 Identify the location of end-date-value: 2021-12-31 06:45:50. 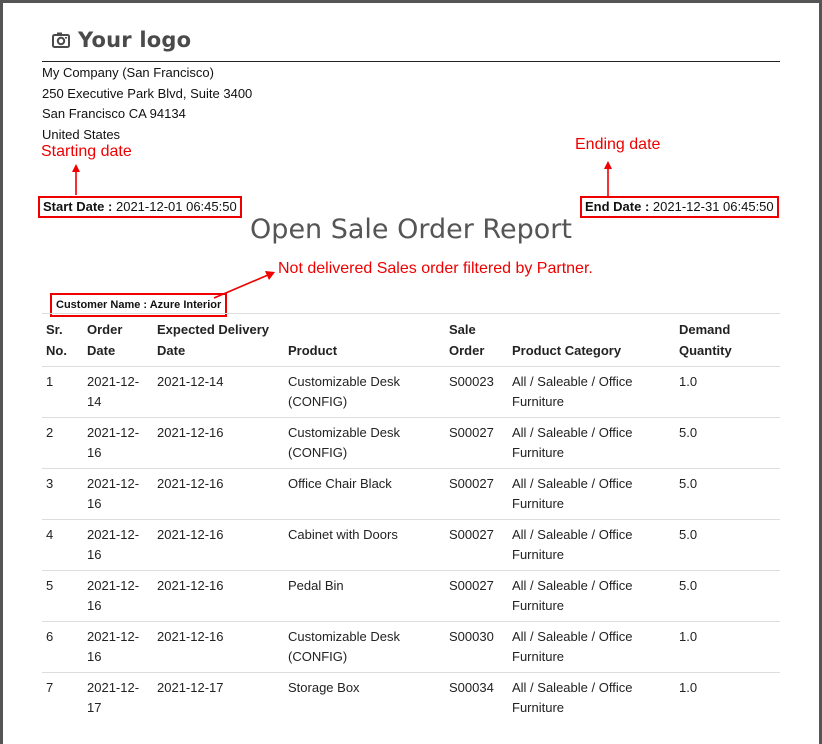
(713, 206).